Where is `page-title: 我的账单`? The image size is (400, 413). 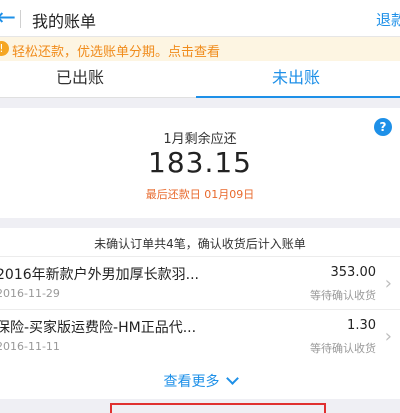
page-title: 我的账单 is located at coordinates (64, 21).